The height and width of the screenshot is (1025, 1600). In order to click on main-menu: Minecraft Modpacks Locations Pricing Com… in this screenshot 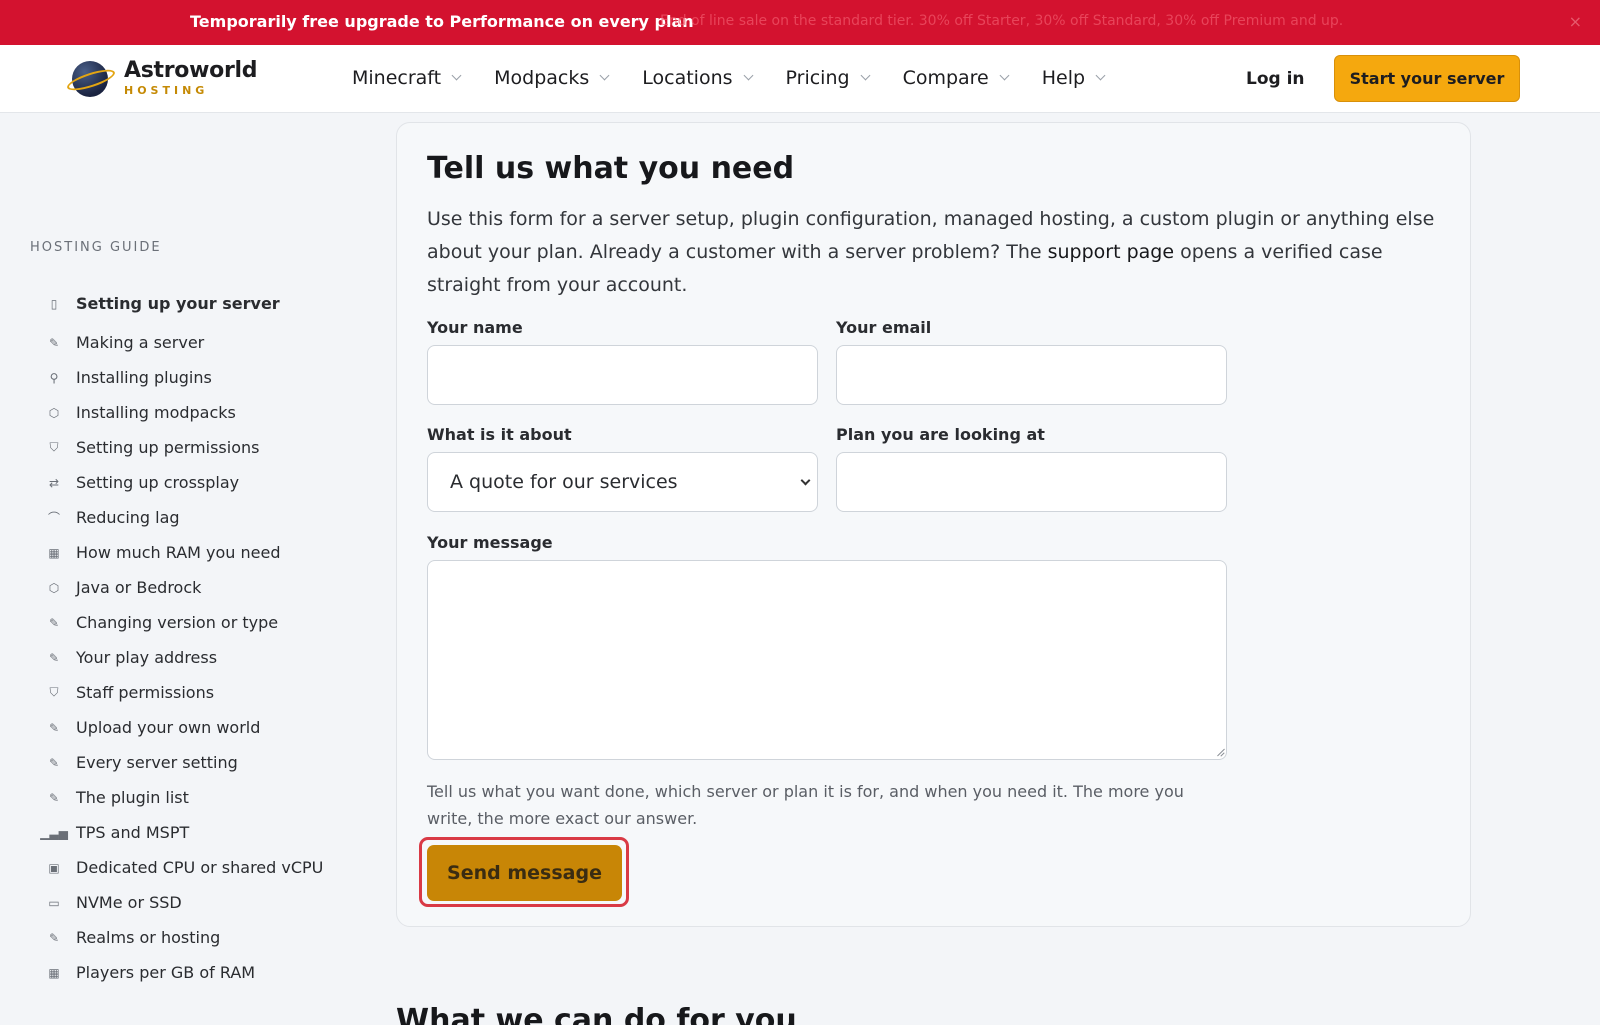, I will do `click(745, 78)`.